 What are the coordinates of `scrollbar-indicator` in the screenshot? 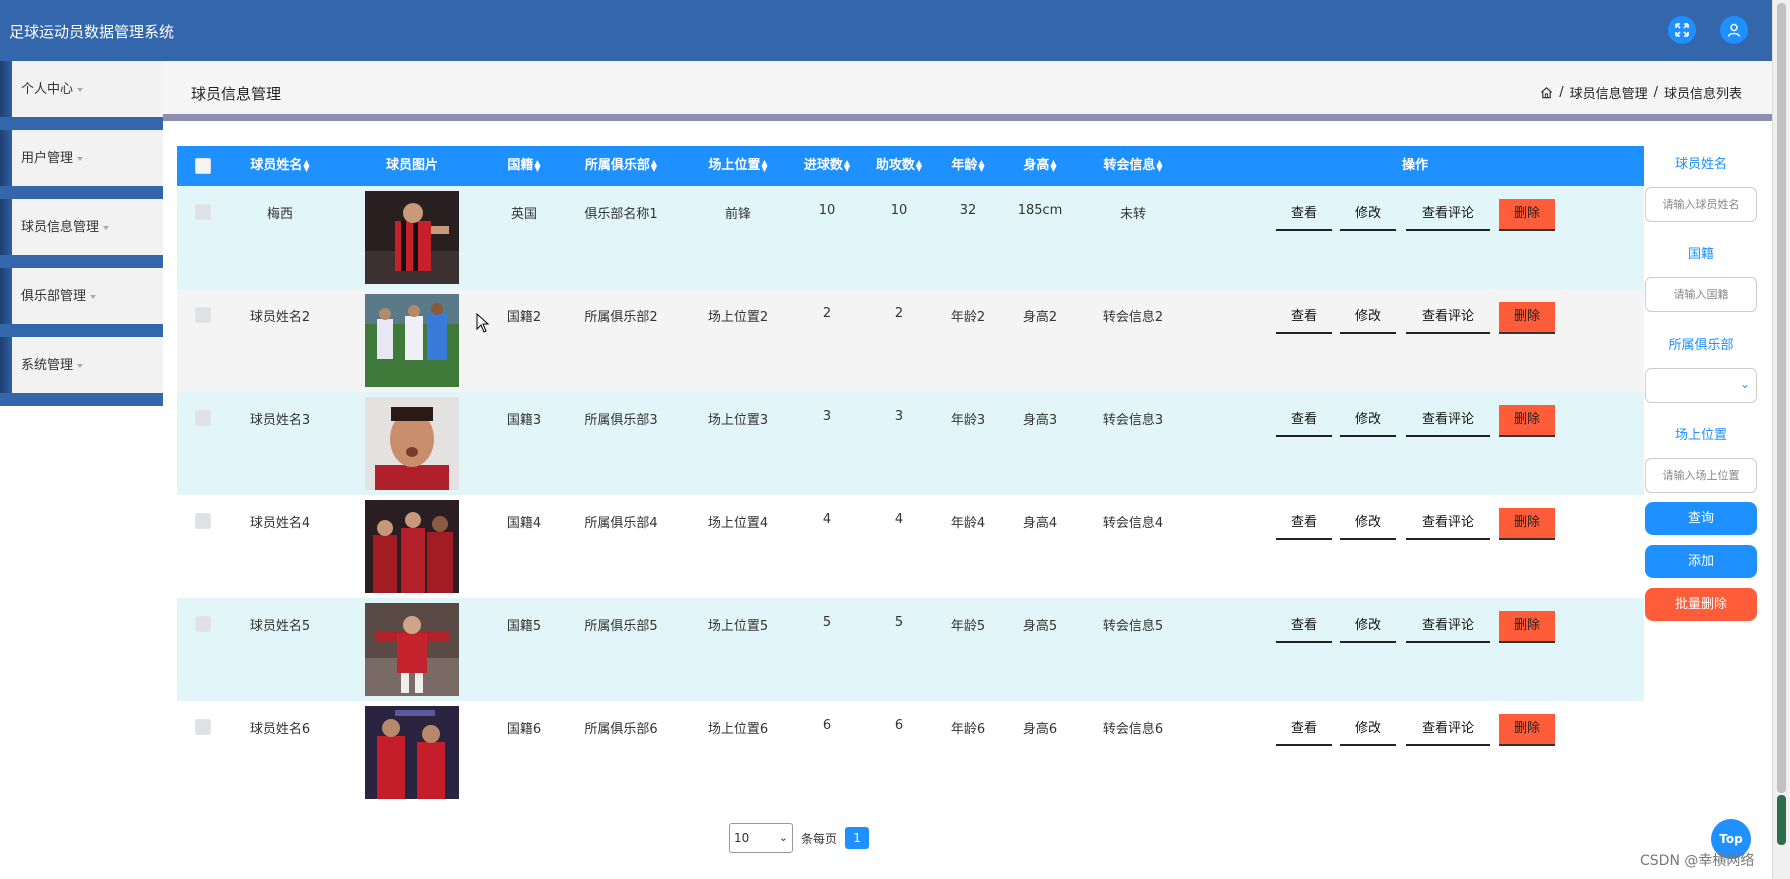 It's located at (1781, 820).